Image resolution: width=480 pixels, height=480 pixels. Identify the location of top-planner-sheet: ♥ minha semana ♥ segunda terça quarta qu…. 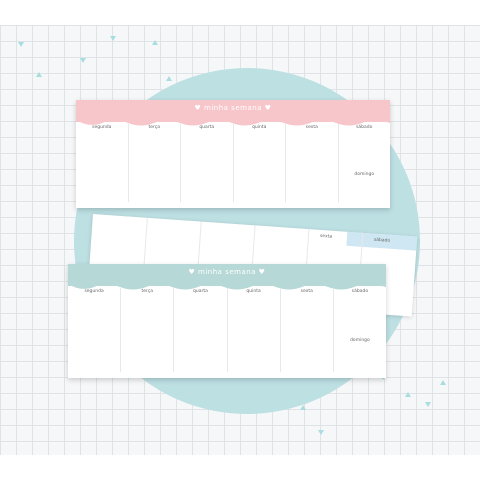
(233, 154).